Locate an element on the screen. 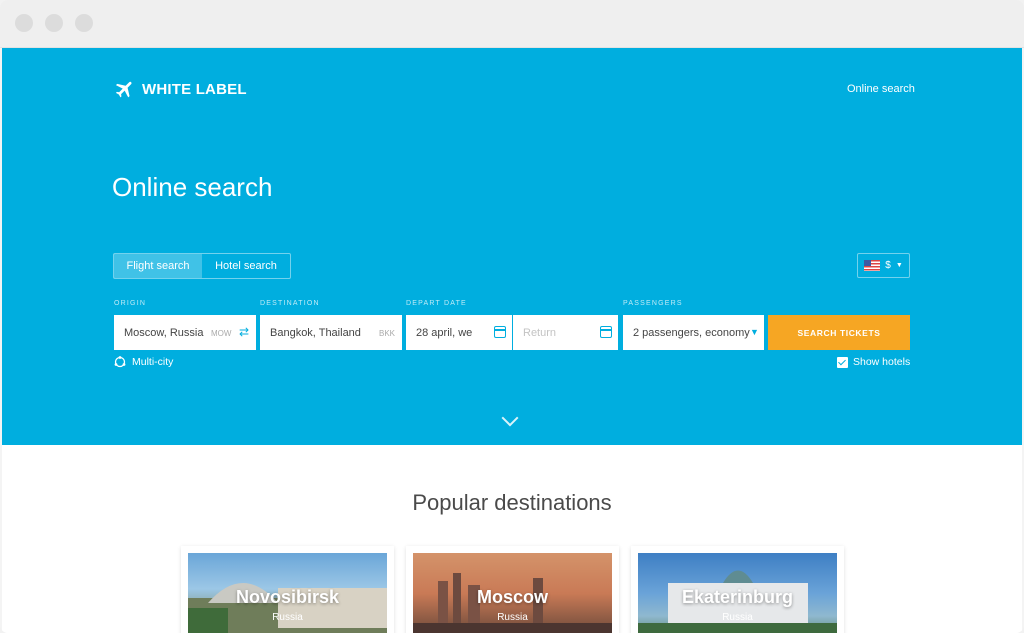 This screenshot has width=1024, height=633. passengers-field: 2 passengers, economy ▼ is located at coordinates (693, 332).